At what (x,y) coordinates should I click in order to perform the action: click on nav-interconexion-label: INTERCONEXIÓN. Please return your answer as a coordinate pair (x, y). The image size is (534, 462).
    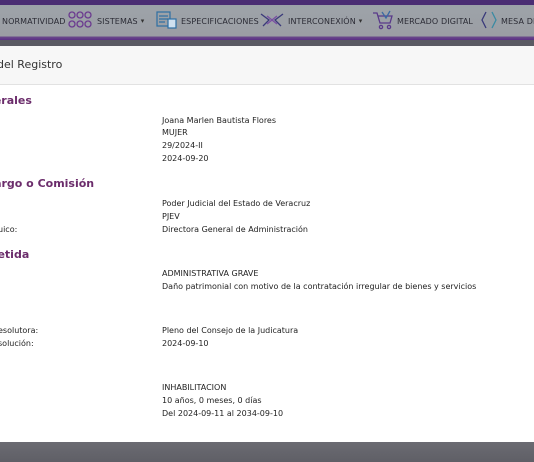
    Looking at the image, I should click on (322, 21).